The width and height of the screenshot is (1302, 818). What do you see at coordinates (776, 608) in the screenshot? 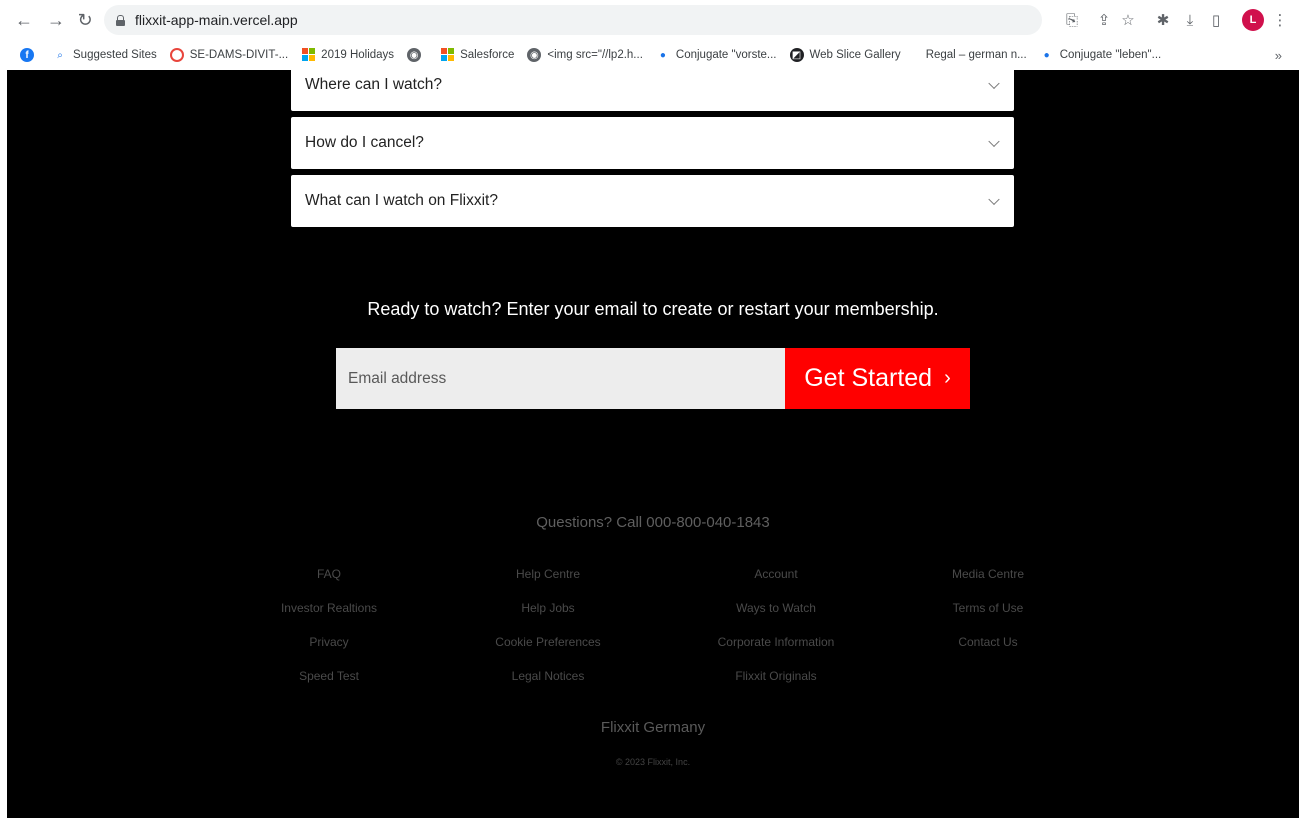
I see `footer-link-ways-to-watch: Ways to Watch` at bounding box center [776, 608].